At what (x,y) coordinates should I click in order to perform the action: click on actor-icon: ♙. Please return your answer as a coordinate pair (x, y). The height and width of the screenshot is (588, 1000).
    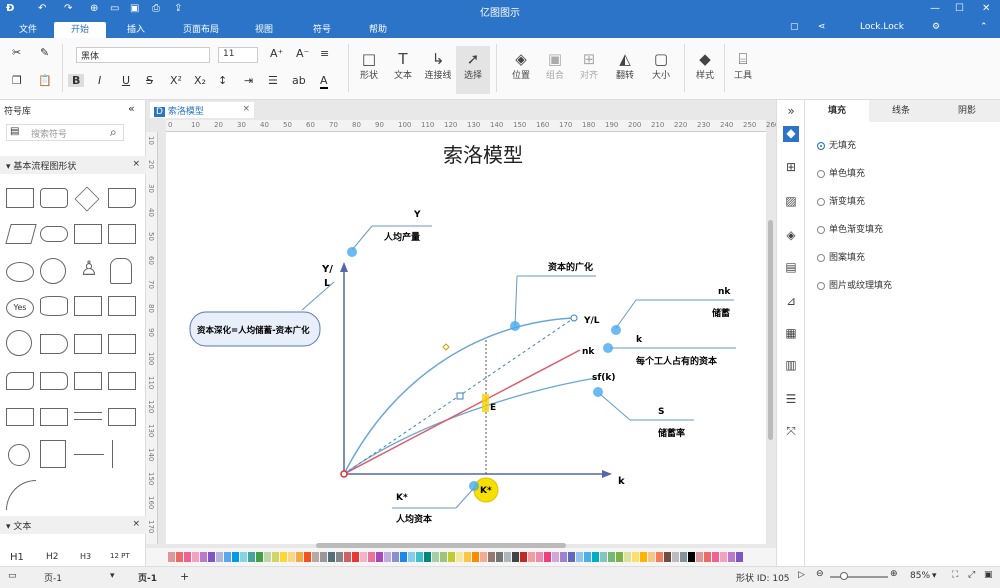
    Looking at the image, I should click on (89, 268).